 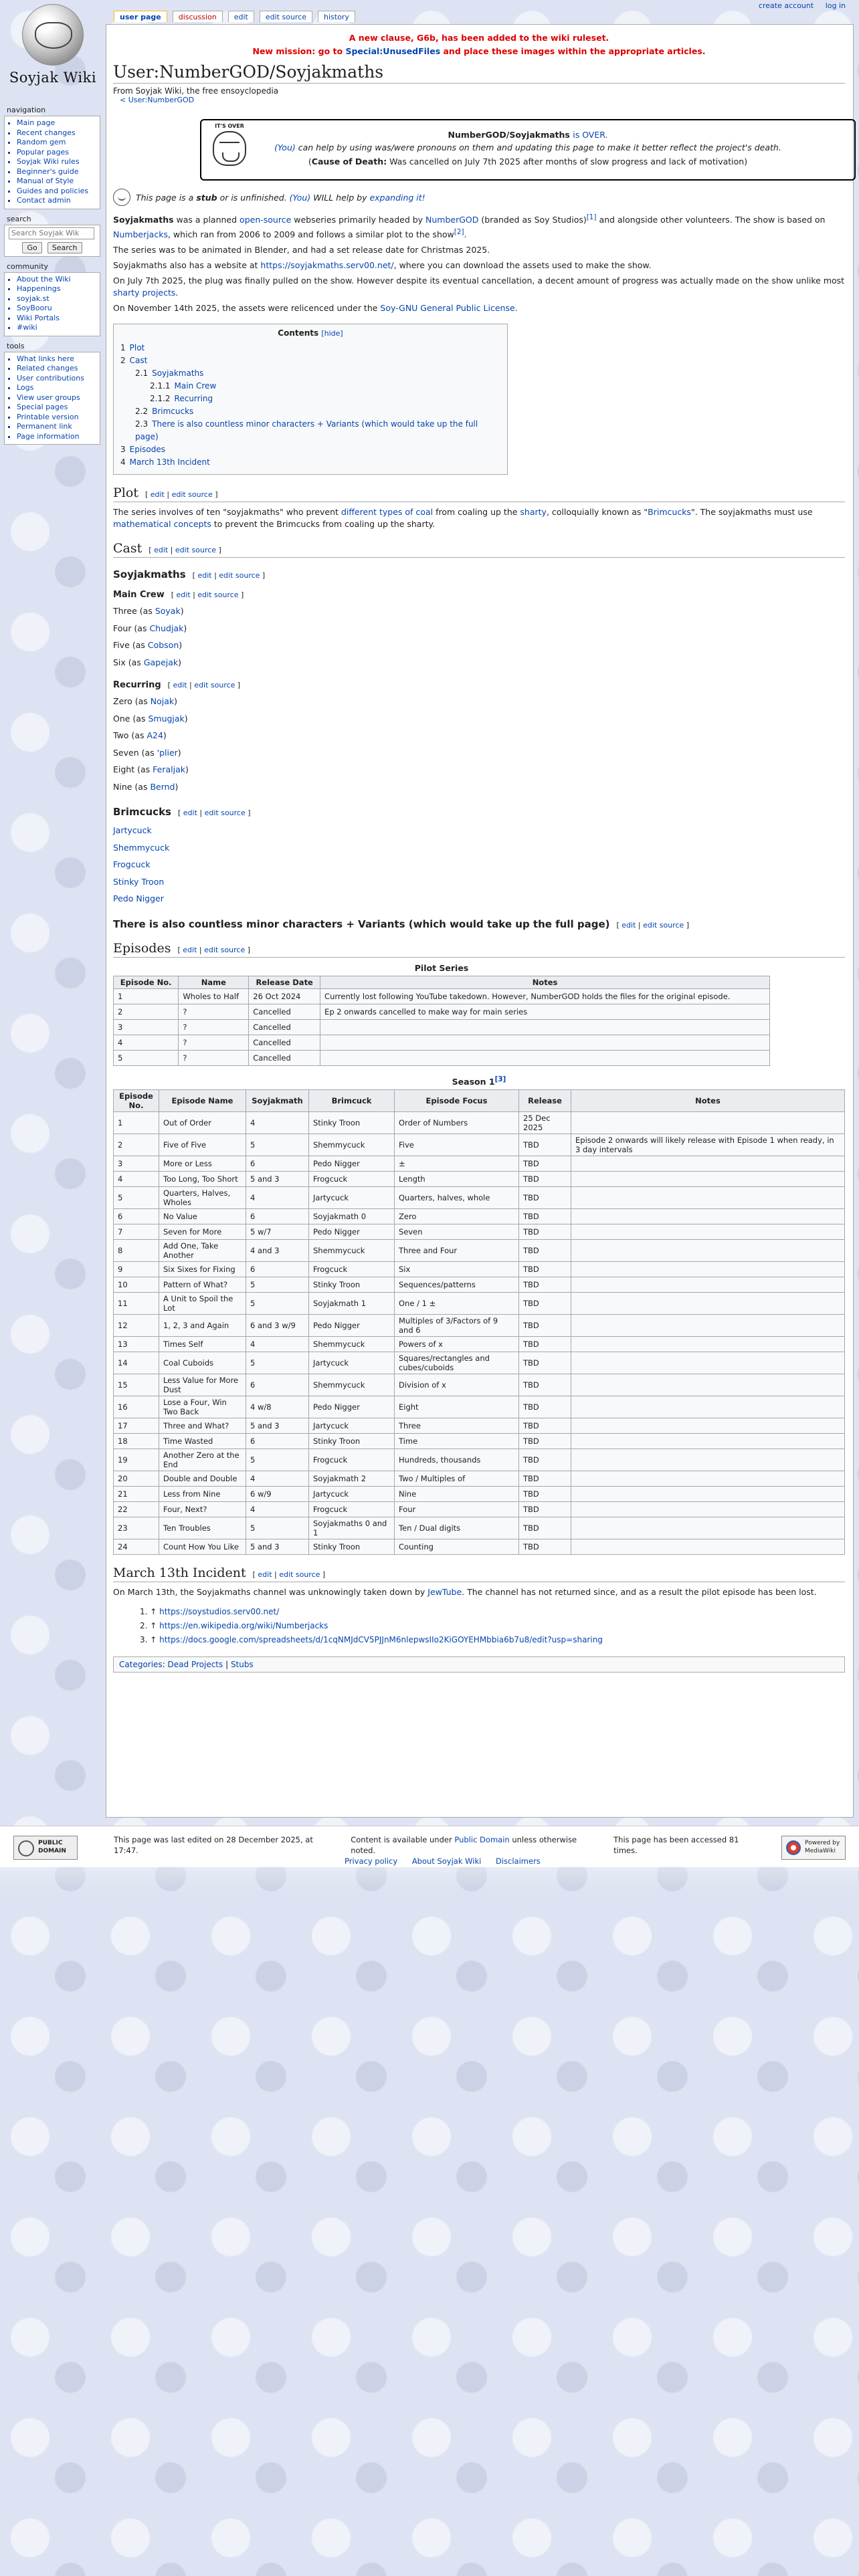 What do you see at coordinates (56, 123) in the screenshot?
I see `sidebar-item: Main page` at bounding box center [56, 123].